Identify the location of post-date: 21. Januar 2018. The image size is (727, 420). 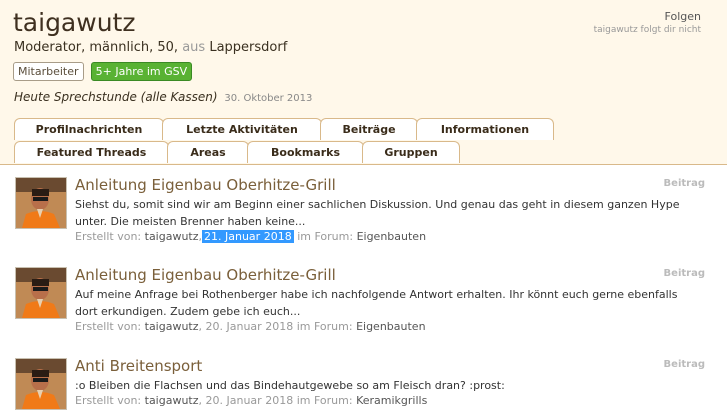
(248, 236).